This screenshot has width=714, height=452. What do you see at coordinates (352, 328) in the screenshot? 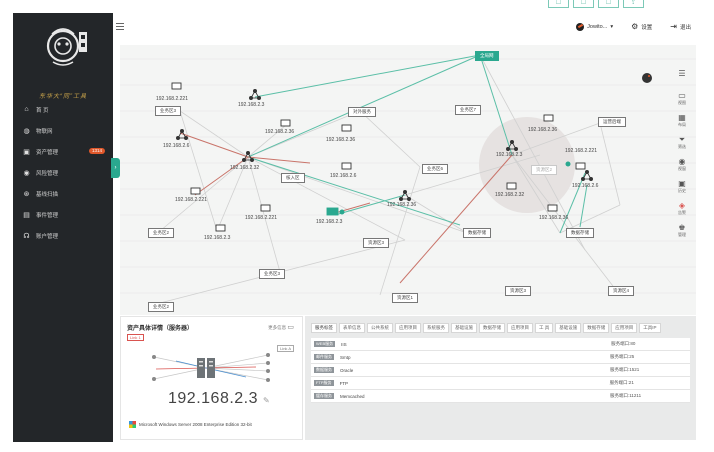
I see `tab-1: 表单信息` at bounding box center [352, 328].